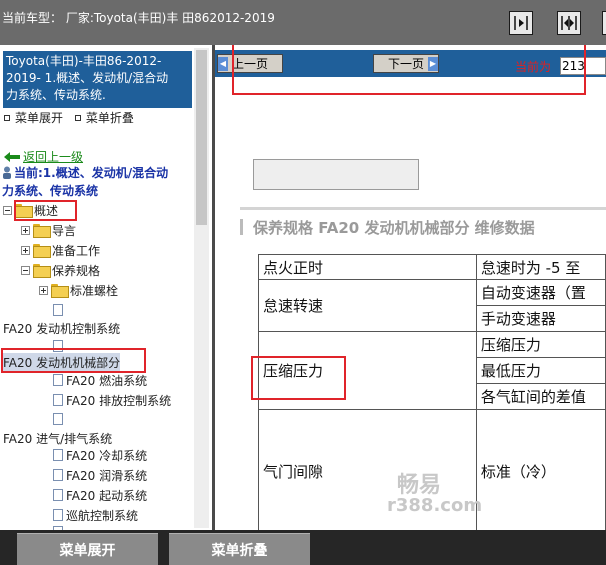 The height and width of the screenshot is (565, 606). Describe the element at coordinates (71, 117) in the screenshot. I see `menu-actions: 菜单展开 菜单折叠` at that location.